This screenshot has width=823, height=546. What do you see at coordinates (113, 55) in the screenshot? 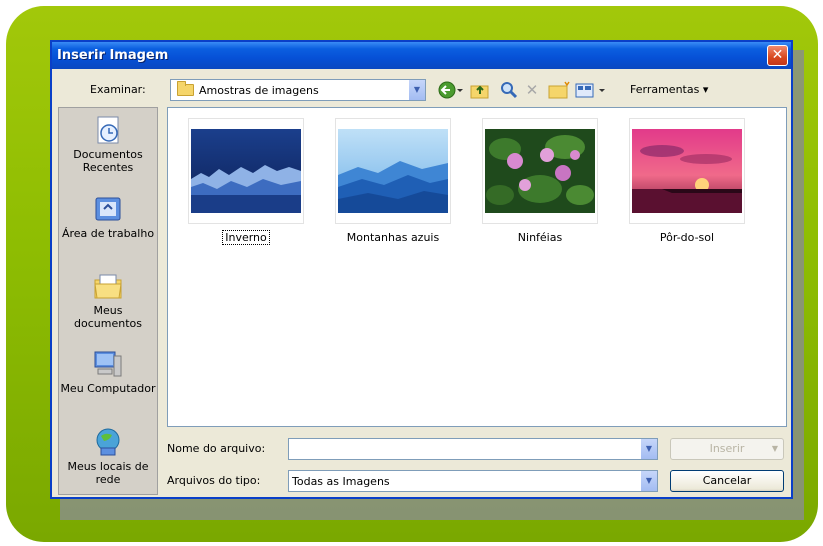
I see `dialog-title: Inserir Imagem` at bounding box center [113, 55].